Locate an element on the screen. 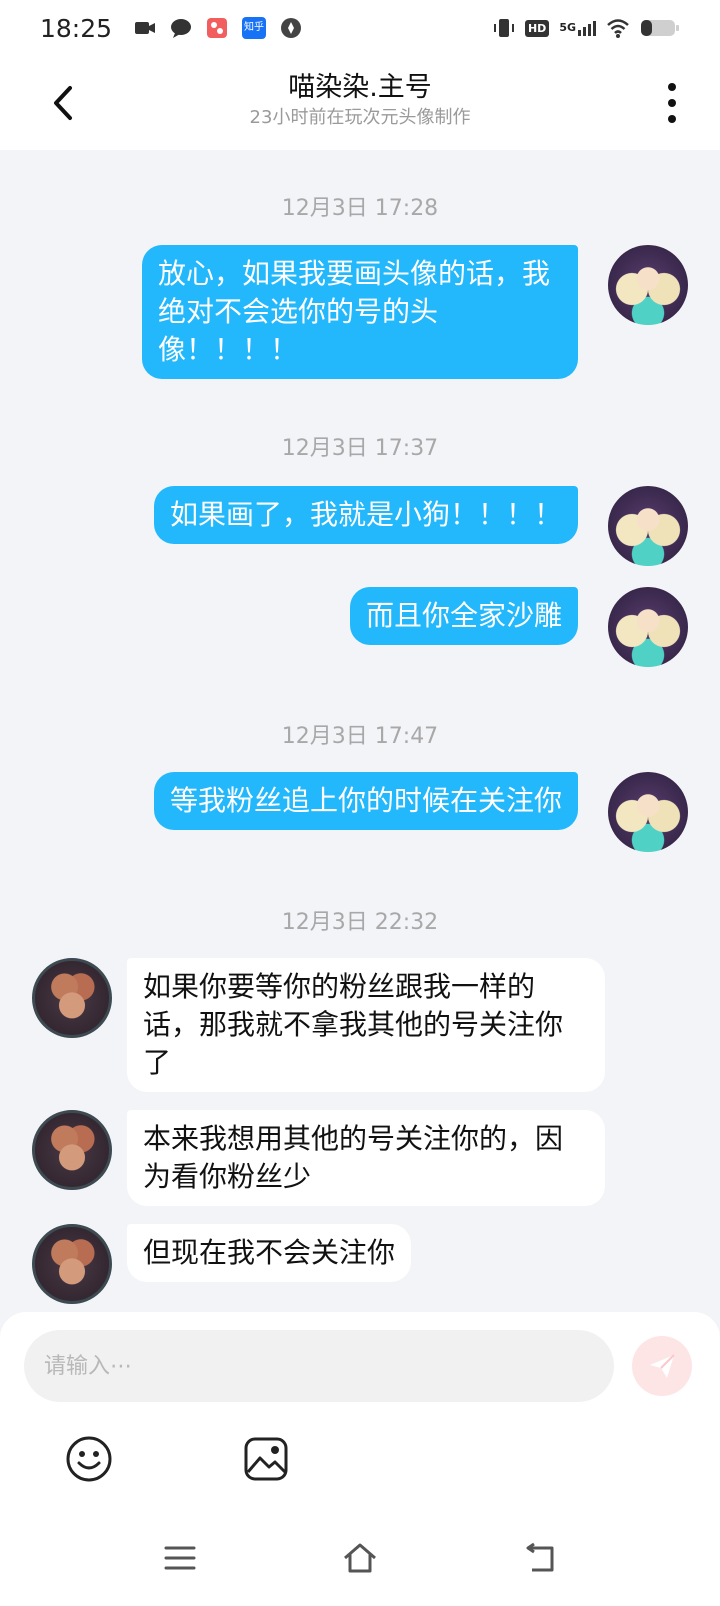 The image size is (720, 1606). chat-header: 喵染染.主号 23小时前在玩次元头像制作 is located at coordinates (360, 103).